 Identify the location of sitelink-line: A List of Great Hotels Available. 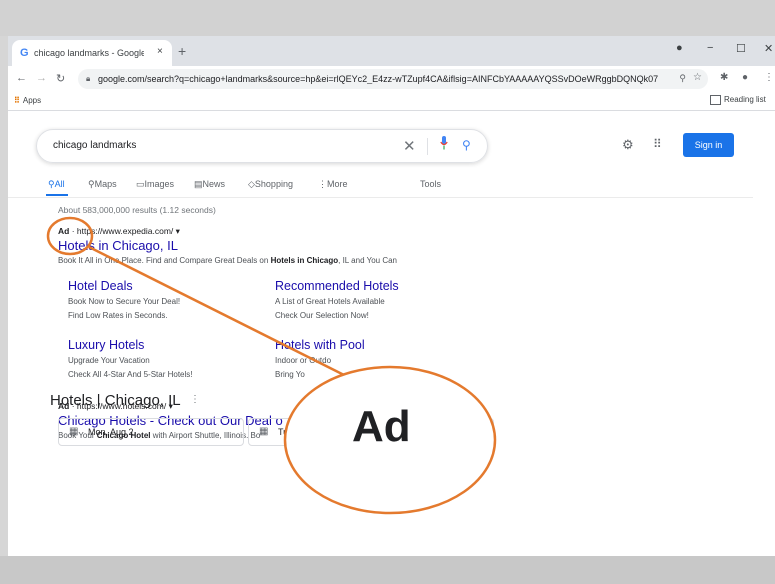
(330, 301).